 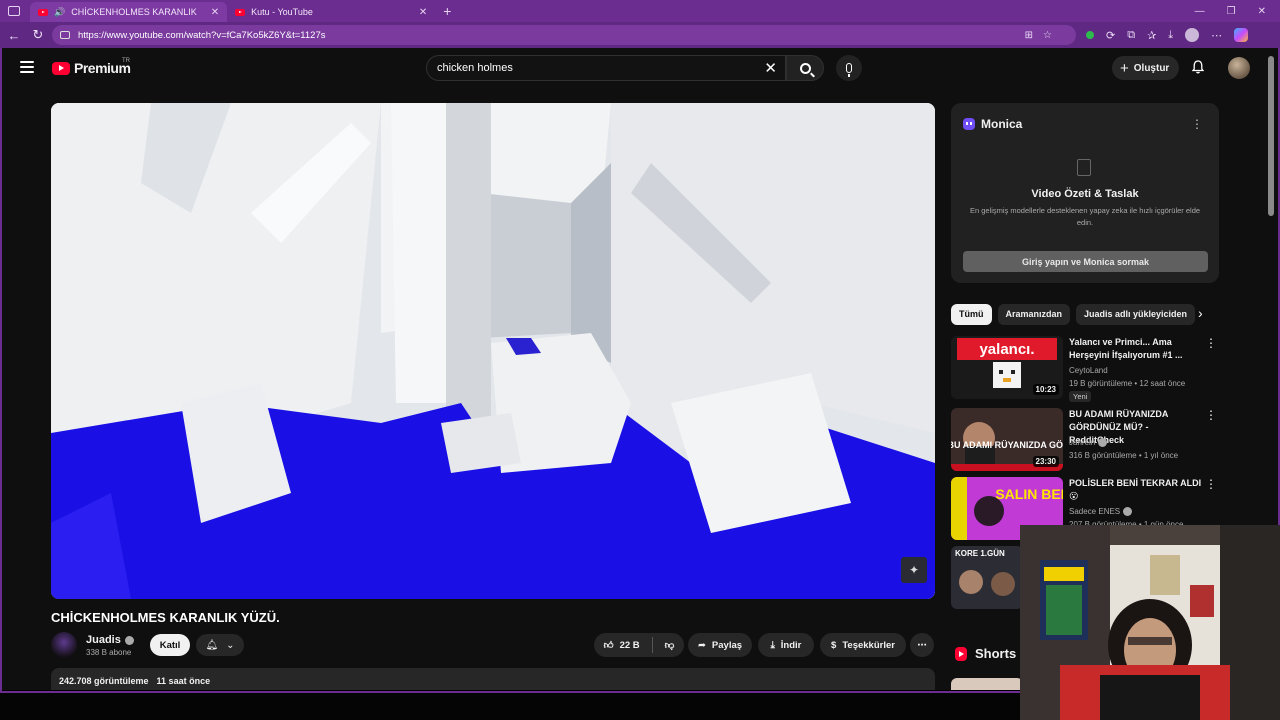 I want to click on view-count: 242.708 görüntüleme, so click(x=104, y=681).